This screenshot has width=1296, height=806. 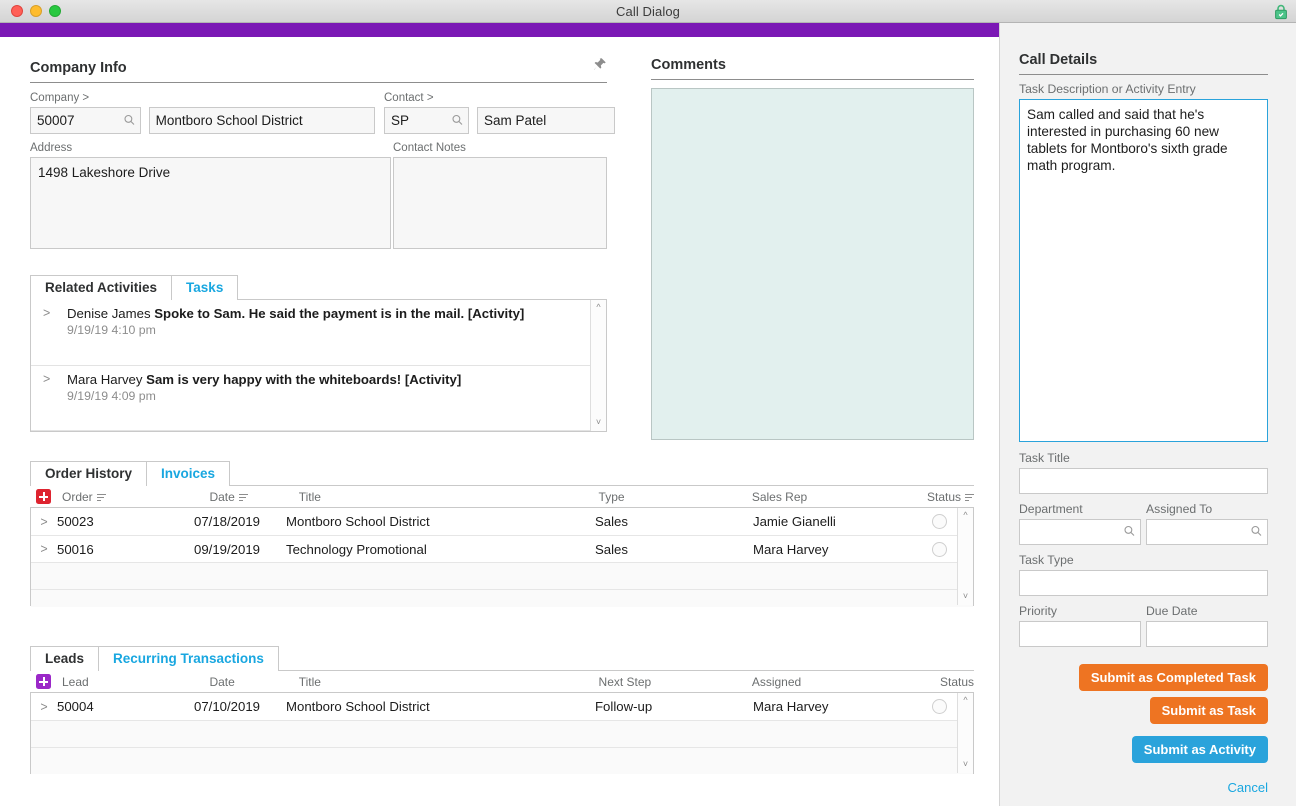 I want to click on tab-related-activities: Related Activities, so click(x=101, y=288).